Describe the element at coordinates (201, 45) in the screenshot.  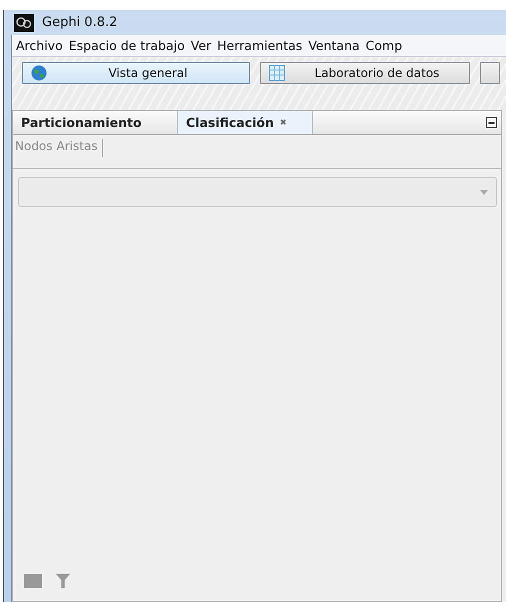
I see `menu-item: Ver` at that location.